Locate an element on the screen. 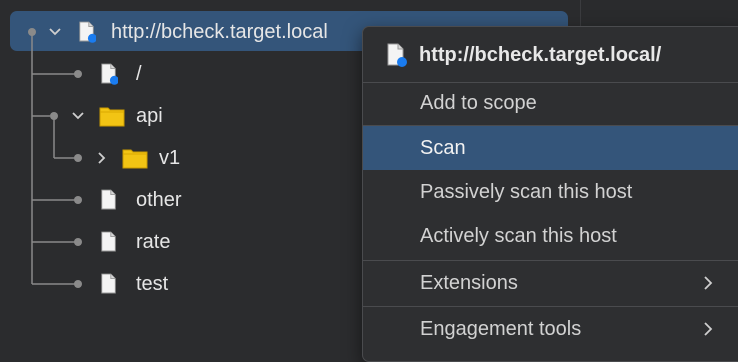 Image resolution: width=738 pixels, height=362 pixels. menu-item-label: Passively scan this host is located at coordinates (526, 191).